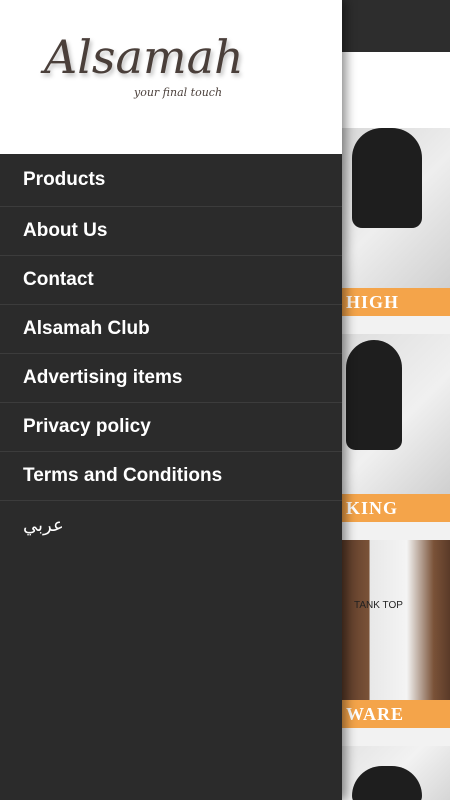  Describe the element at coordinates (171, 329) in the screenshot. I see `menu-item-alsamah-club: Alsamah Club` at that location.